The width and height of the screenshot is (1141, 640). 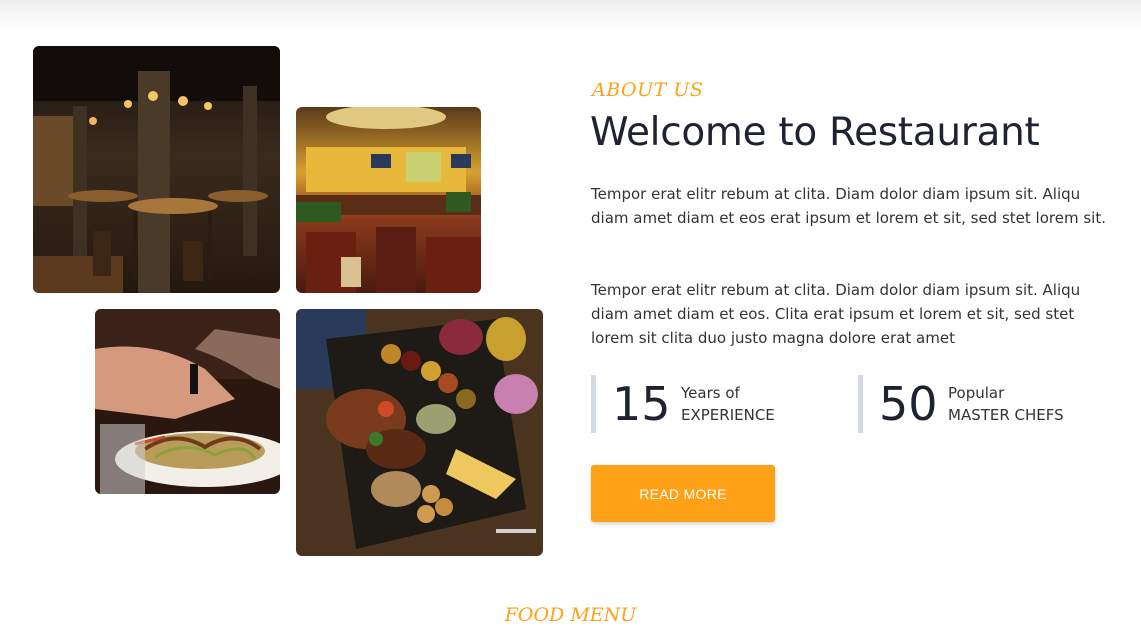 I want to click on stat-master-chefs: 50 Popular MASTER CHEFS, so click(x=983, y=404).